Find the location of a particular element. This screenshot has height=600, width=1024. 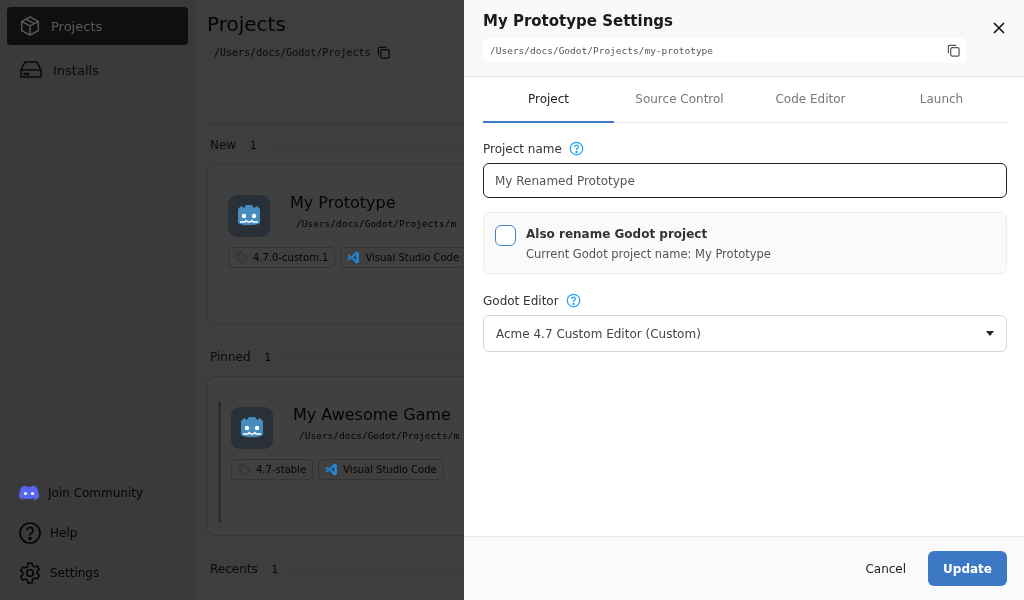

option-description: Current Godot project name: My Prototype is located at coordinates (648, 254).